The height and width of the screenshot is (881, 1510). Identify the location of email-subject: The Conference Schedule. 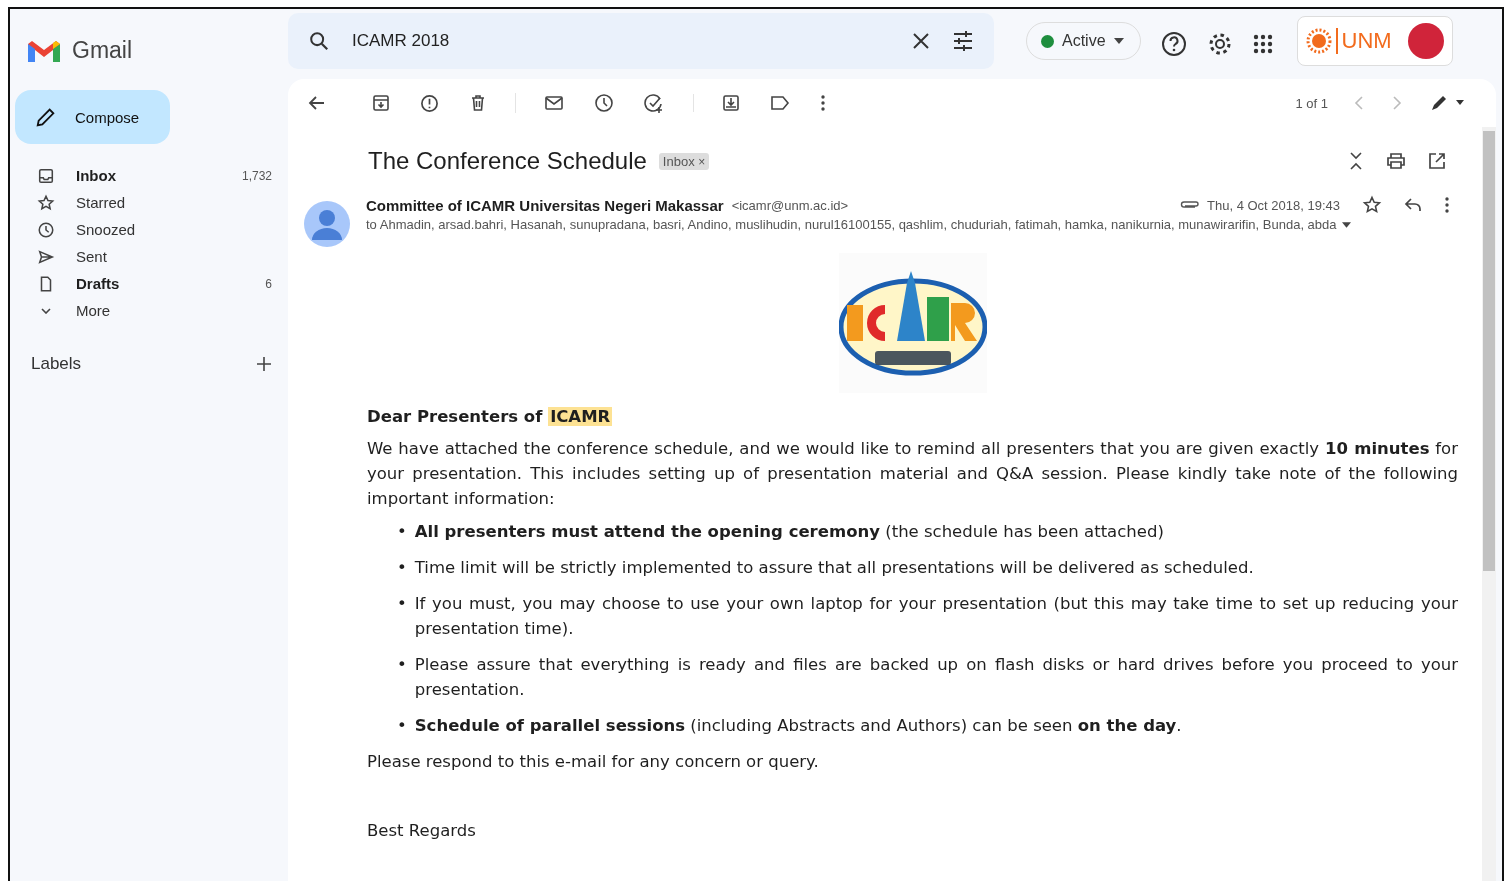
(507, 161).